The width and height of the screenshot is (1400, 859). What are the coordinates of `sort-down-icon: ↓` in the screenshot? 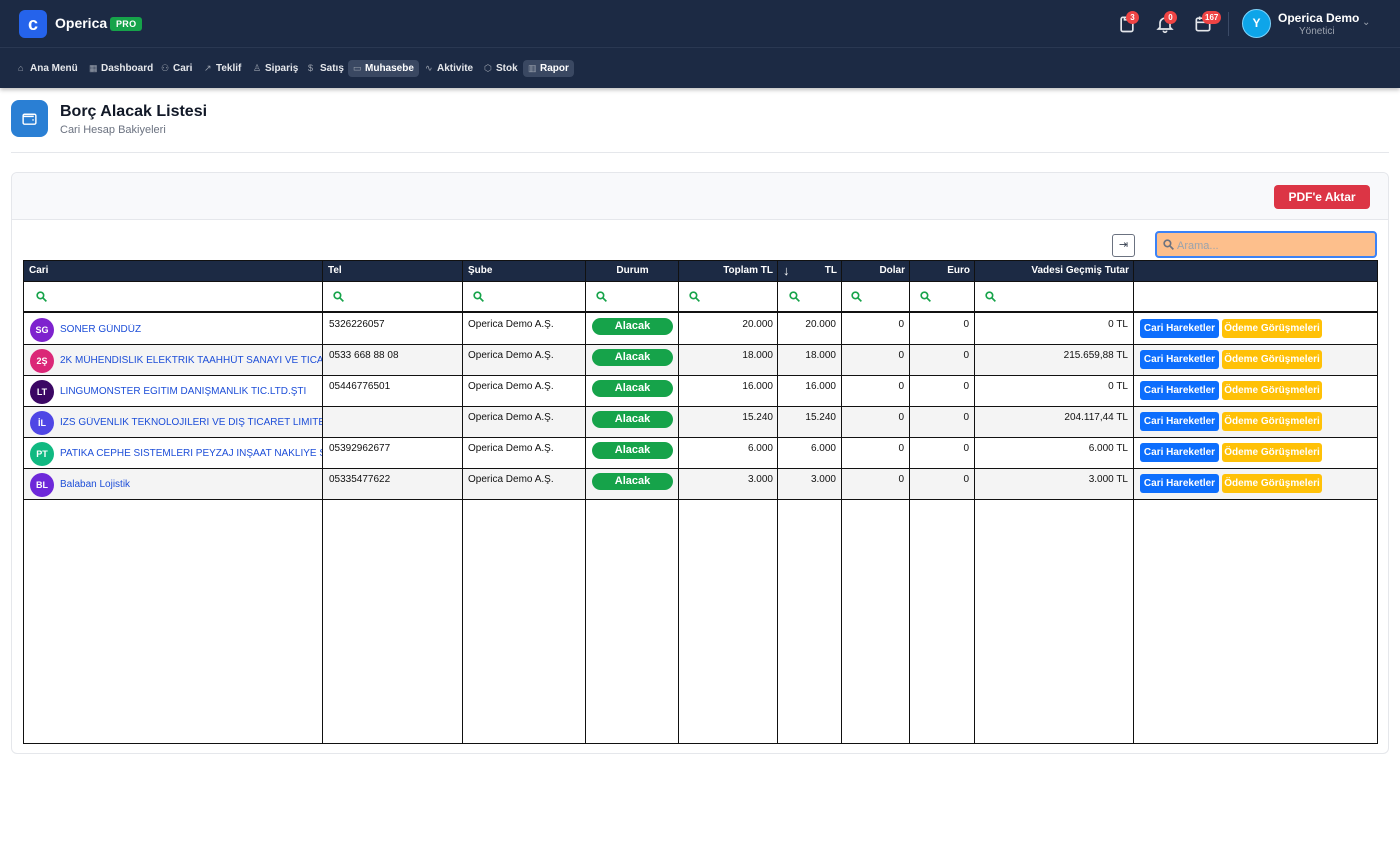 It's located at (789, 271).